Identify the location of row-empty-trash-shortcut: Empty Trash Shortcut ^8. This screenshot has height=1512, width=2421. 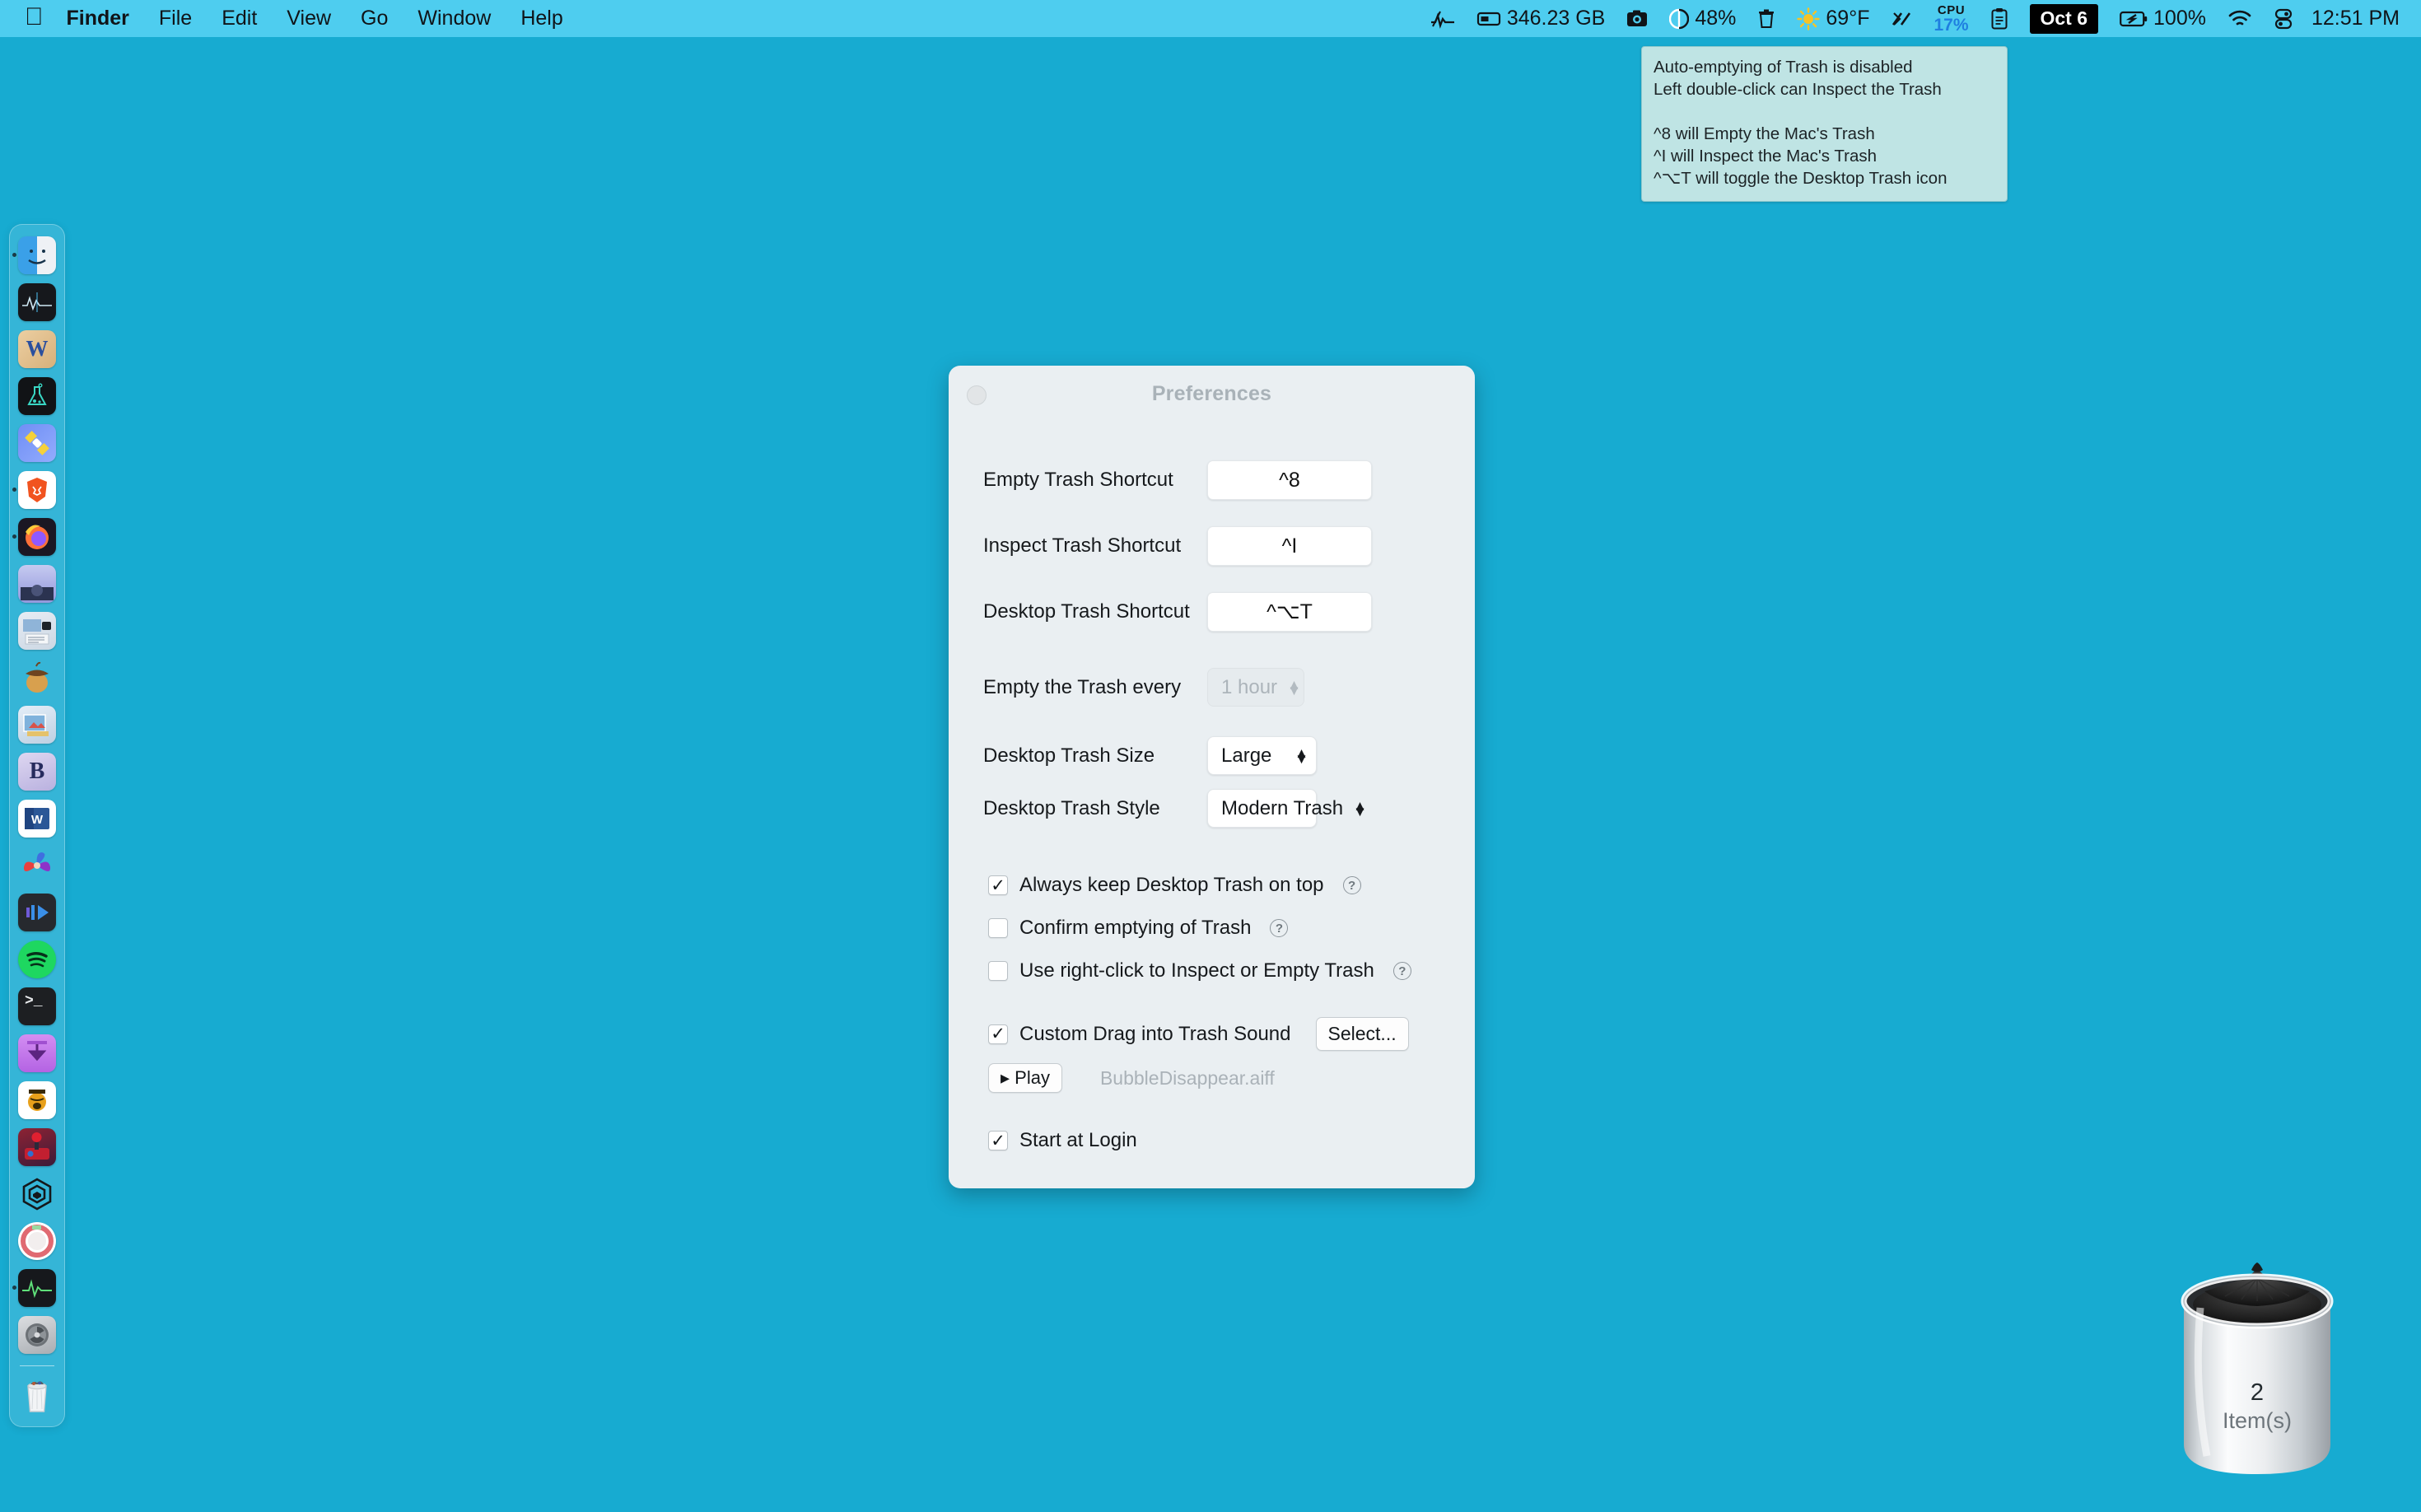
(1212, 480).